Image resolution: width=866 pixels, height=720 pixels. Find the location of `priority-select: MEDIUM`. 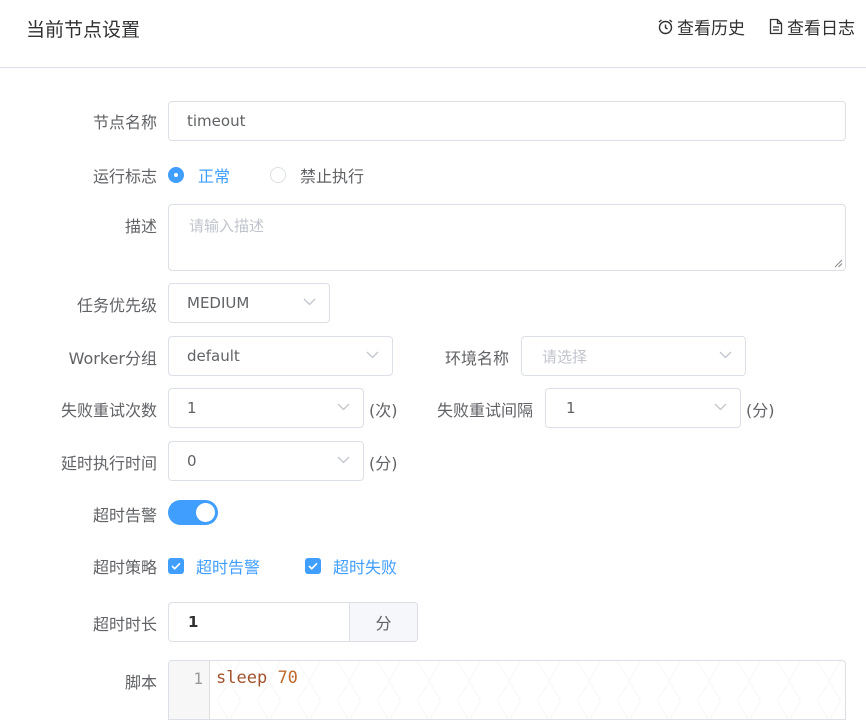

priority-select: MEDIUM is located at coordinates (249, 303).